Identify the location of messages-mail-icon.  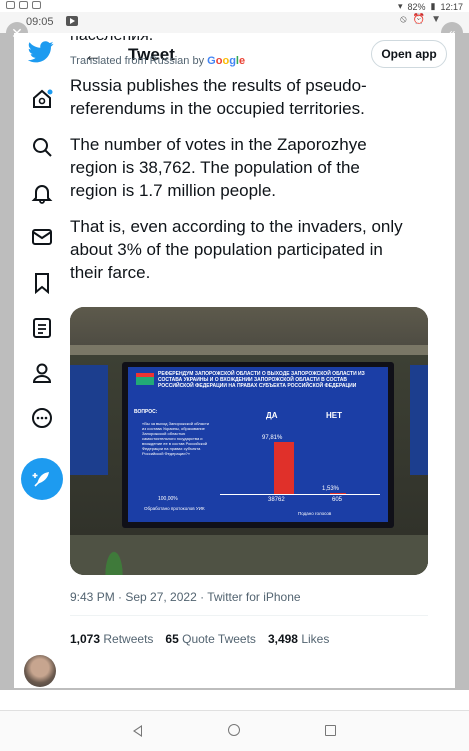
(42, 237).